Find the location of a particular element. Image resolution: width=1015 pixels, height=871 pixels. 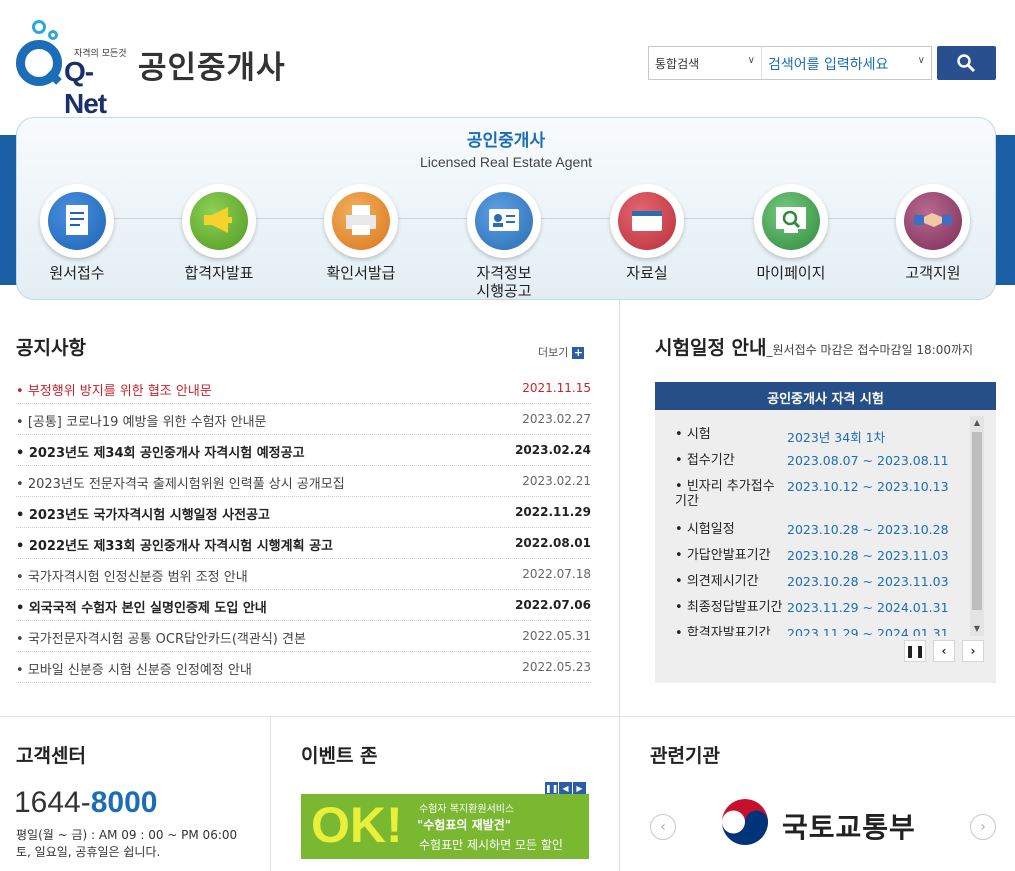

notice-title: • 부정행위 방지를 위한 협조 안내문 is located at coordinates (114, 391).